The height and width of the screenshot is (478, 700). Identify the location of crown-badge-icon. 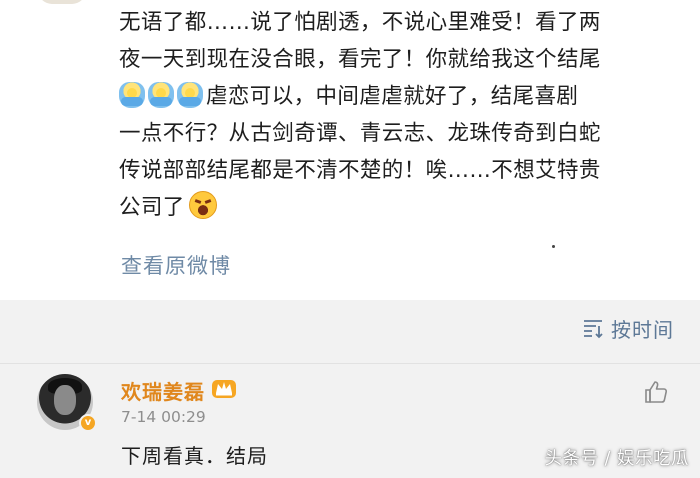
(224, 389).